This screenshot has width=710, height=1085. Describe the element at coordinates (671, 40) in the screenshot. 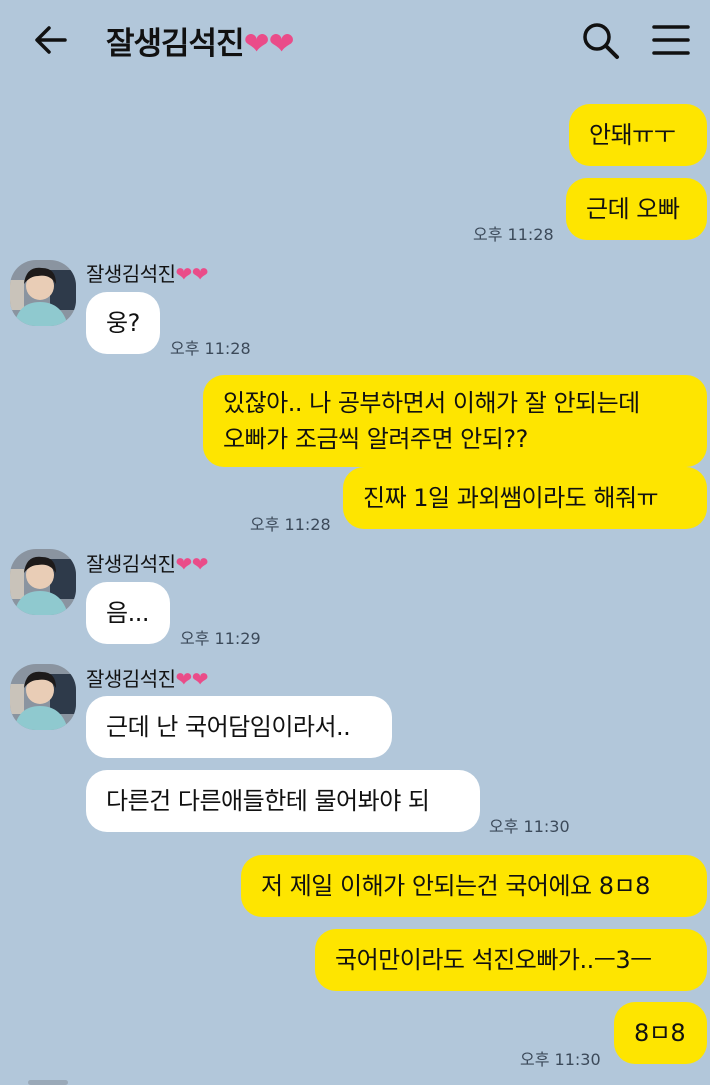

I see `menu-icon` at that location.